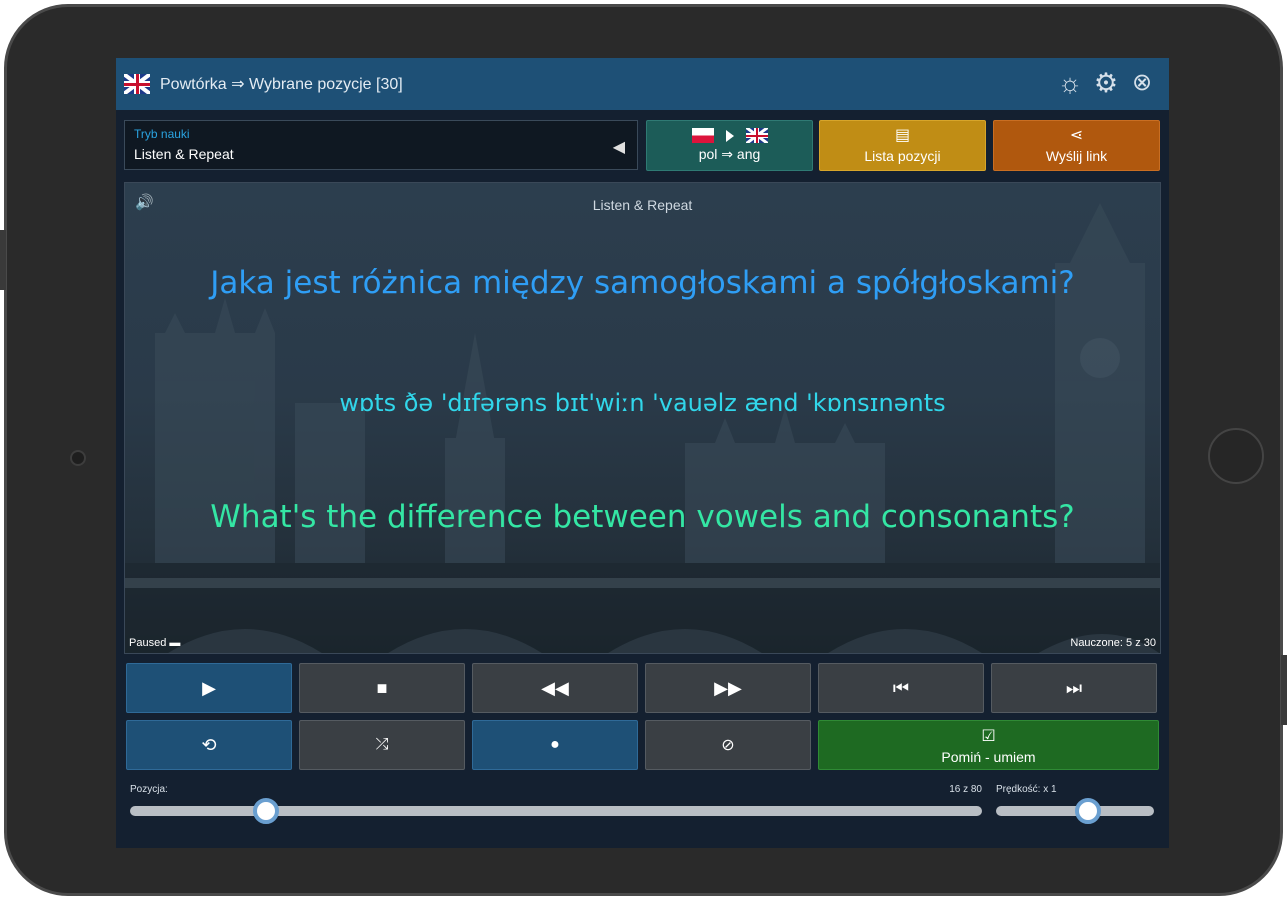 The height and width of the screenshot is (900, 1287). I want to click on skip-end-icon: ⏭, so click(1074, 687).